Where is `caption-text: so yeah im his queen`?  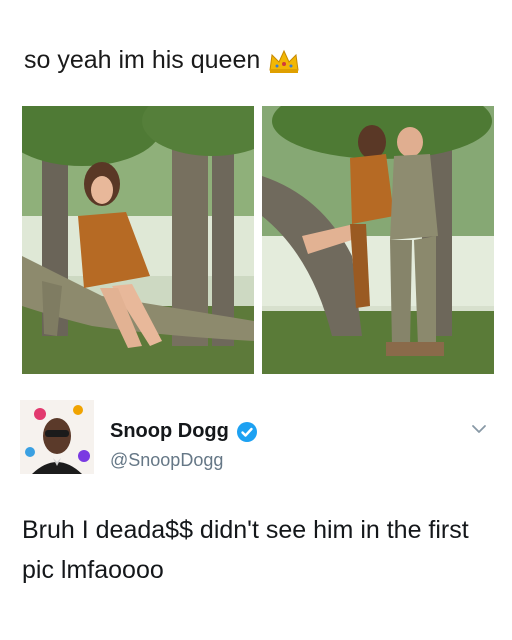
caption-text: so yeah im his queen is located at coordinates (142, 60).